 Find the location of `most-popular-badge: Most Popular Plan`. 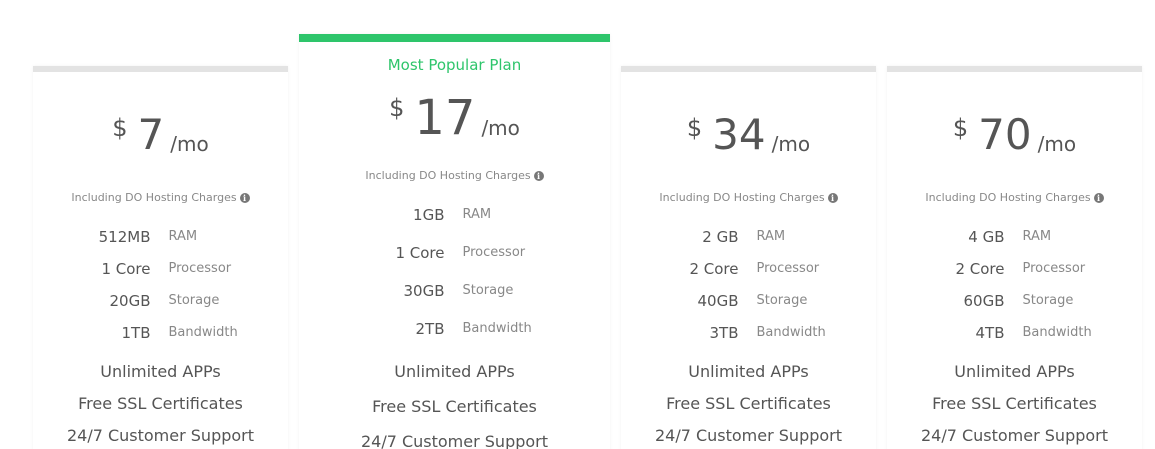

most-popular-badge: Most Popular Plan is located at coordinates (454, 65).